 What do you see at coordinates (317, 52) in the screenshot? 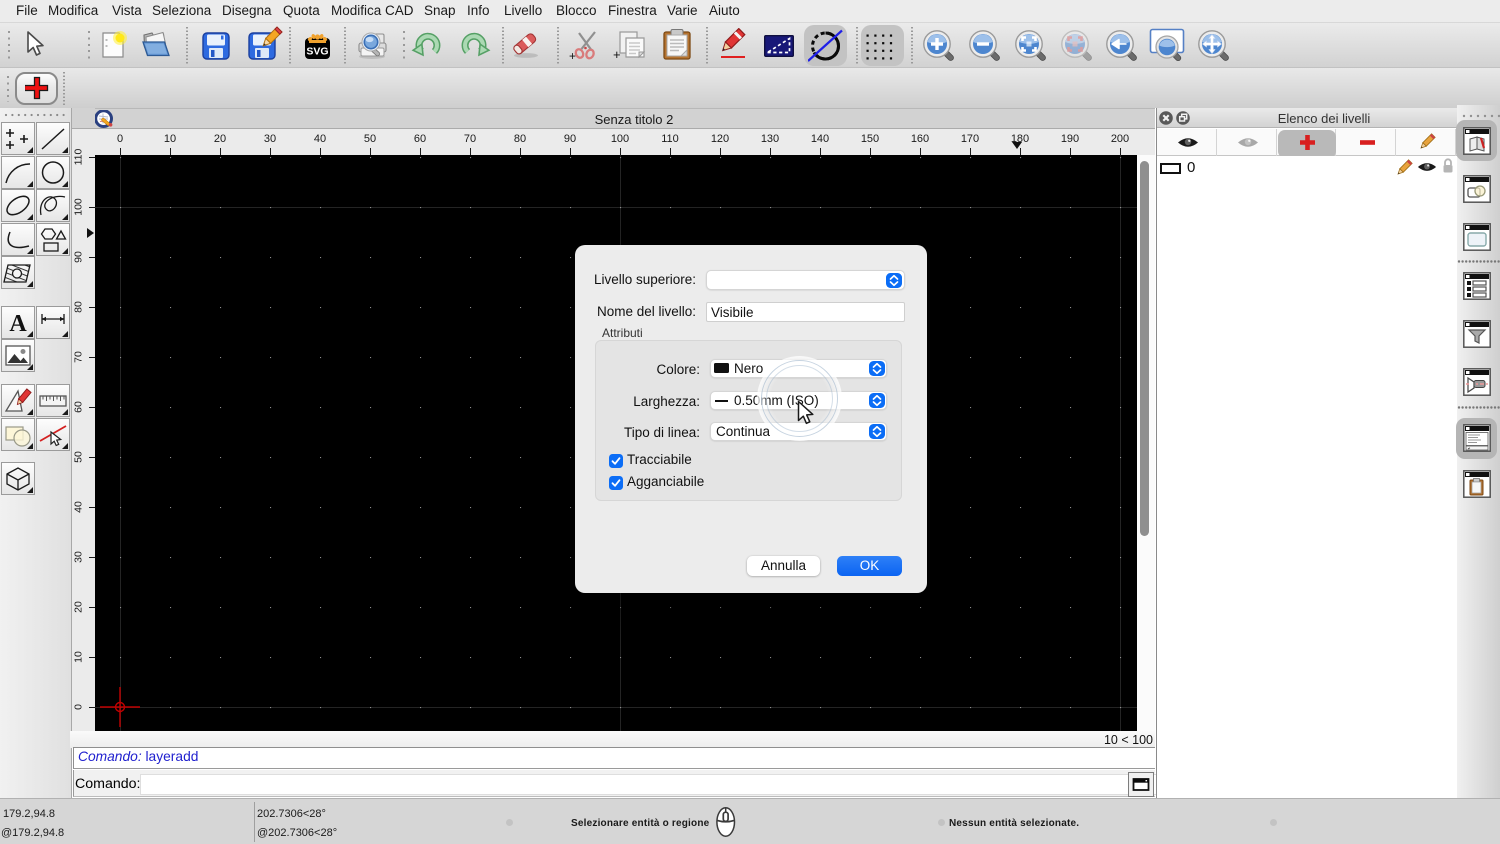
I see `svg-text: SVG` at bounding box center [317, 52].